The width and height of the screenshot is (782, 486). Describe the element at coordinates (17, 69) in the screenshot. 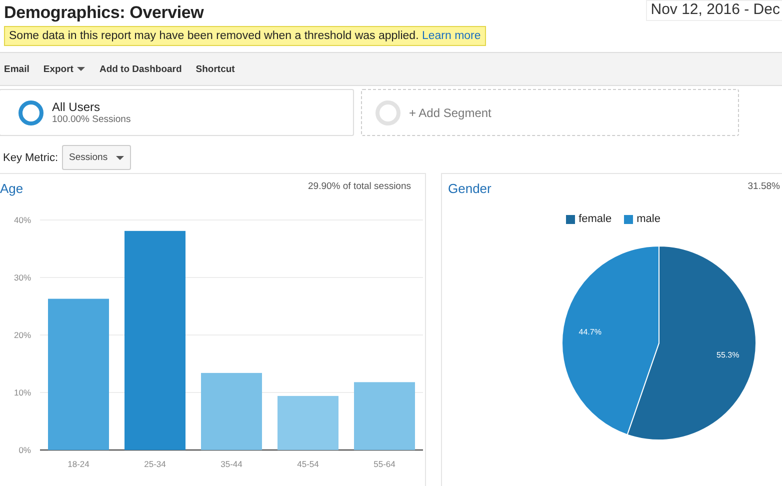

I see `toolbar-button: Email` at that location.